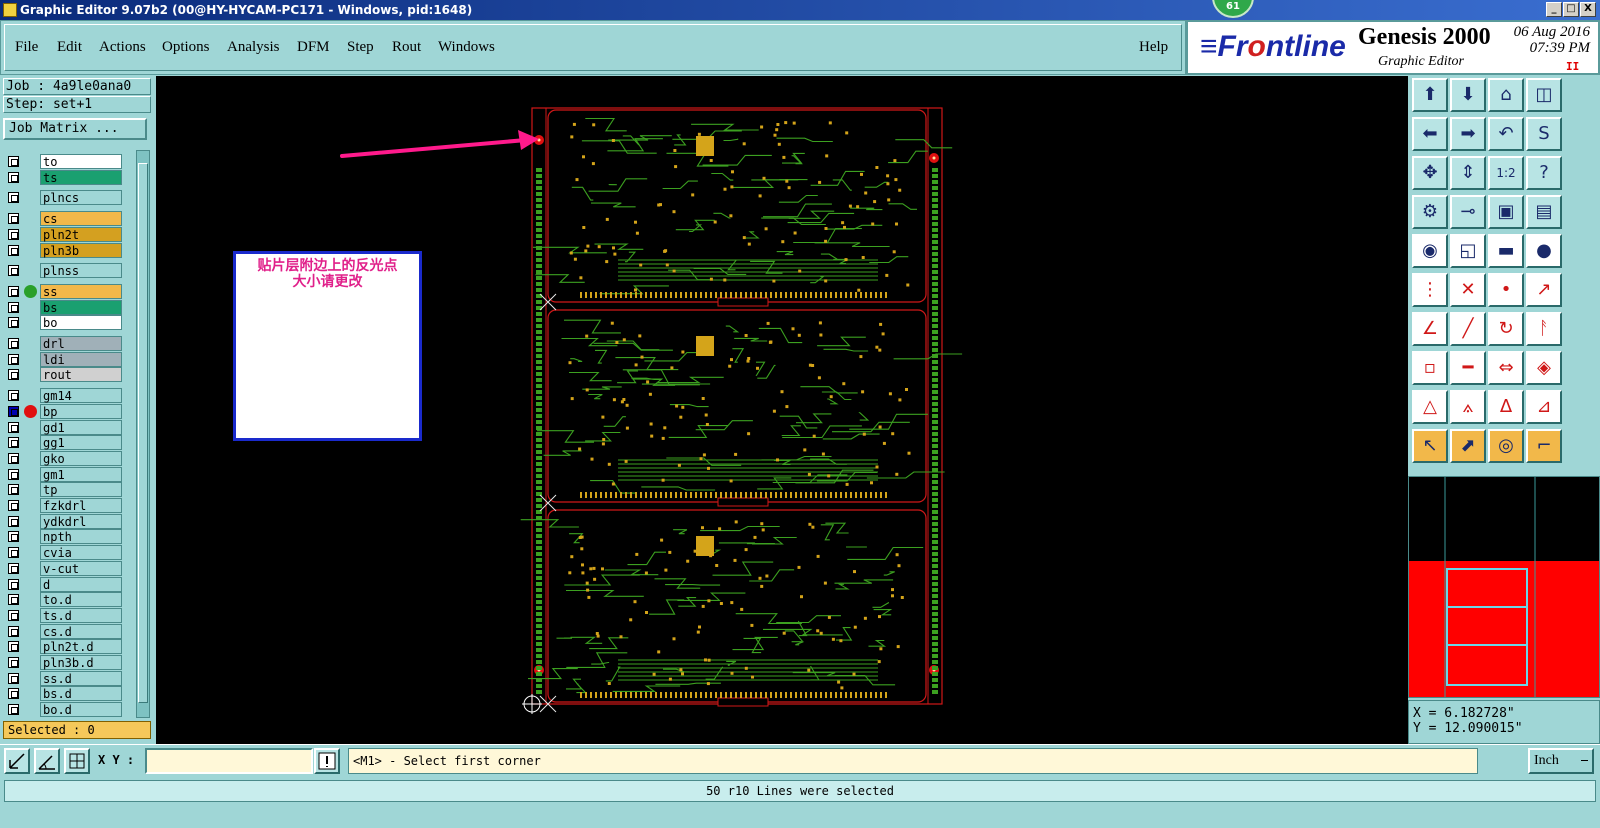 The width and height of the screenshot is (1600, 828). Describe the element at coordinates (81, 161) in the screenshot. I see `layer-name: to` at that location.